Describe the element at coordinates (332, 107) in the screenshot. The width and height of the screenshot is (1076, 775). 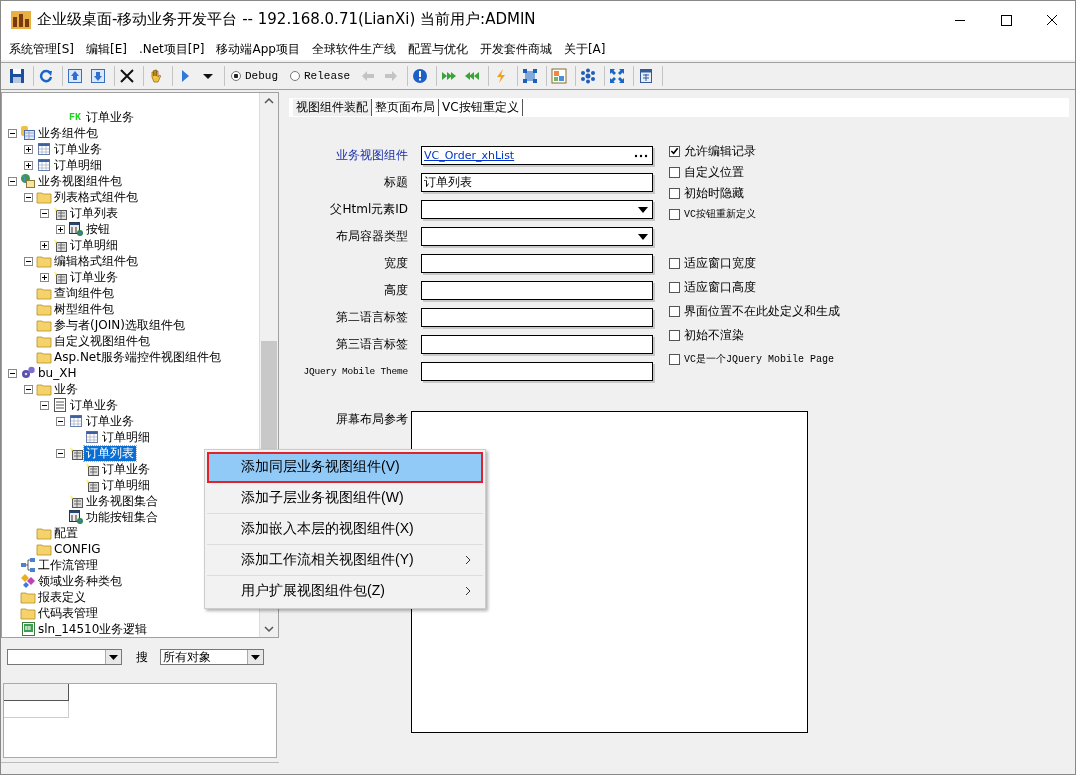
I see `tab: 视图组件装配` at that location.